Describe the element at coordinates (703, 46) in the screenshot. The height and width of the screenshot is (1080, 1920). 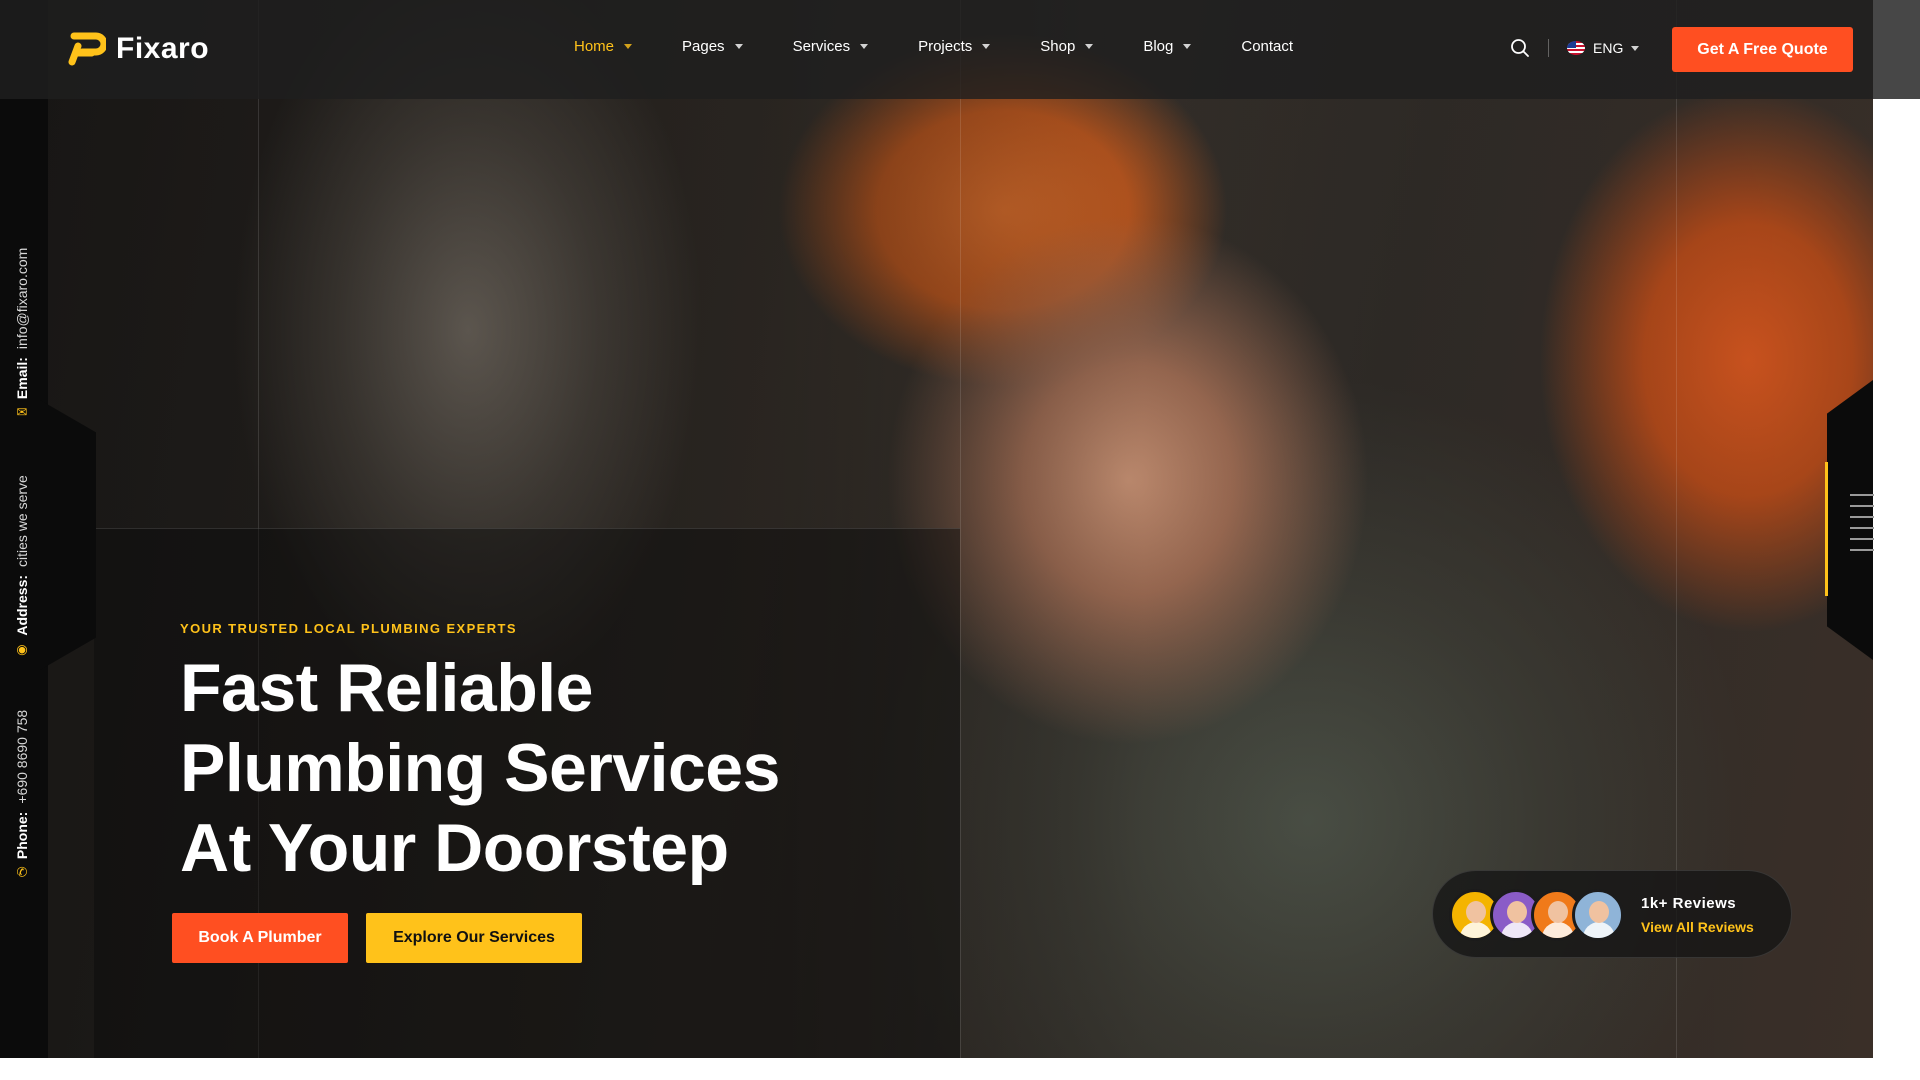
I see `nav-label: Pages` at that location.